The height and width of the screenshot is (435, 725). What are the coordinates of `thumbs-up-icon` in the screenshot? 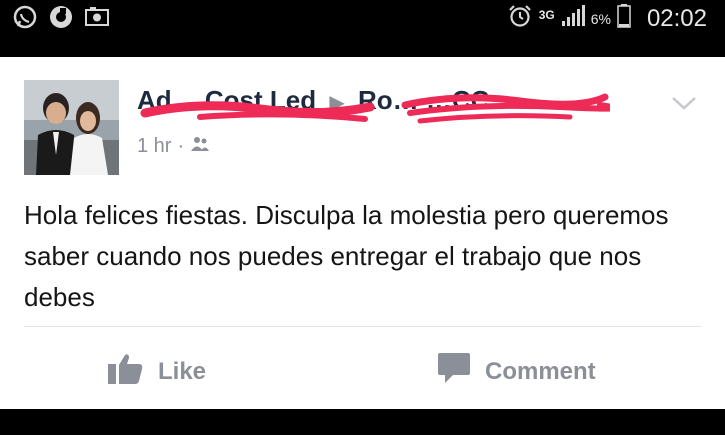 It's located at (126, 371).